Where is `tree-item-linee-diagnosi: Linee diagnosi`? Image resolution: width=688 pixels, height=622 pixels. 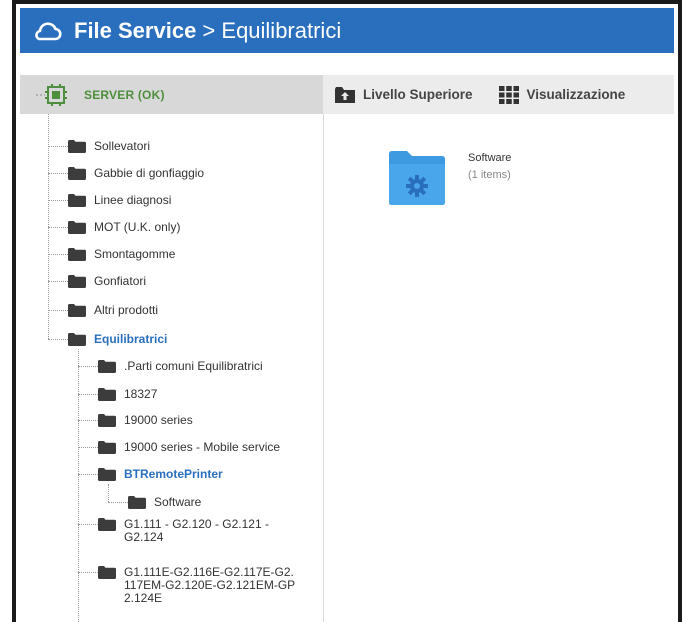 tree-item-linee-diagnosi: Linee diagnosi is located at coordinates (119, 200).